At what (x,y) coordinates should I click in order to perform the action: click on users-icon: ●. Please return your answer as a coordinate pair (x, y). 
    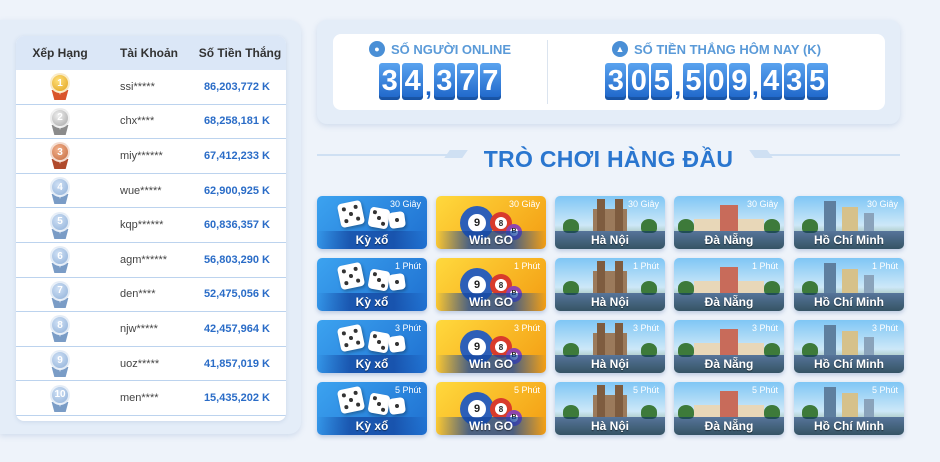
    Looking at the image, I should click on (376, 49).